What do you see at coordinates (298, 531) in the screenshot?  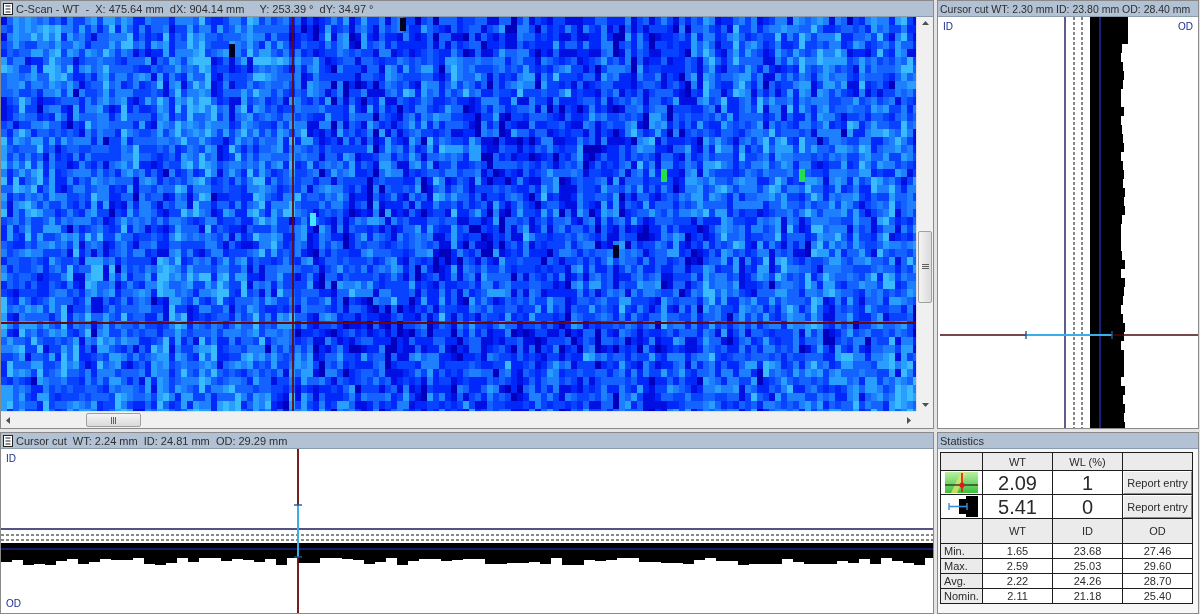 I see `thickness-measure-bar` at bounding box center [298, 531].